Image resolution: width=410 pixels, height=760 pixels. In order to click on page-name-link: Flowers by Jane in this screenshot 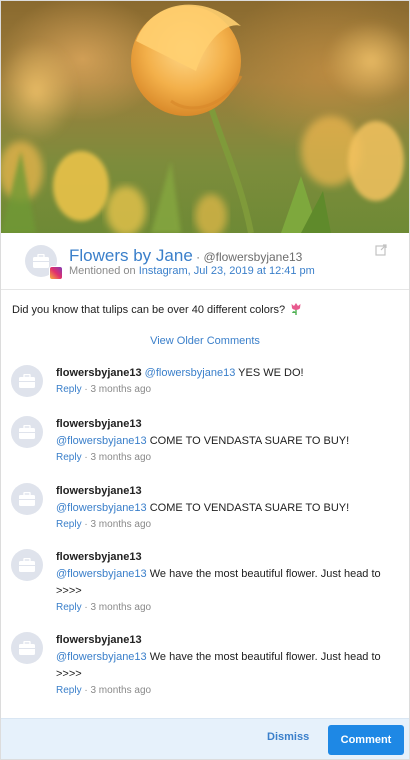, I will do `click(131, 255)`.